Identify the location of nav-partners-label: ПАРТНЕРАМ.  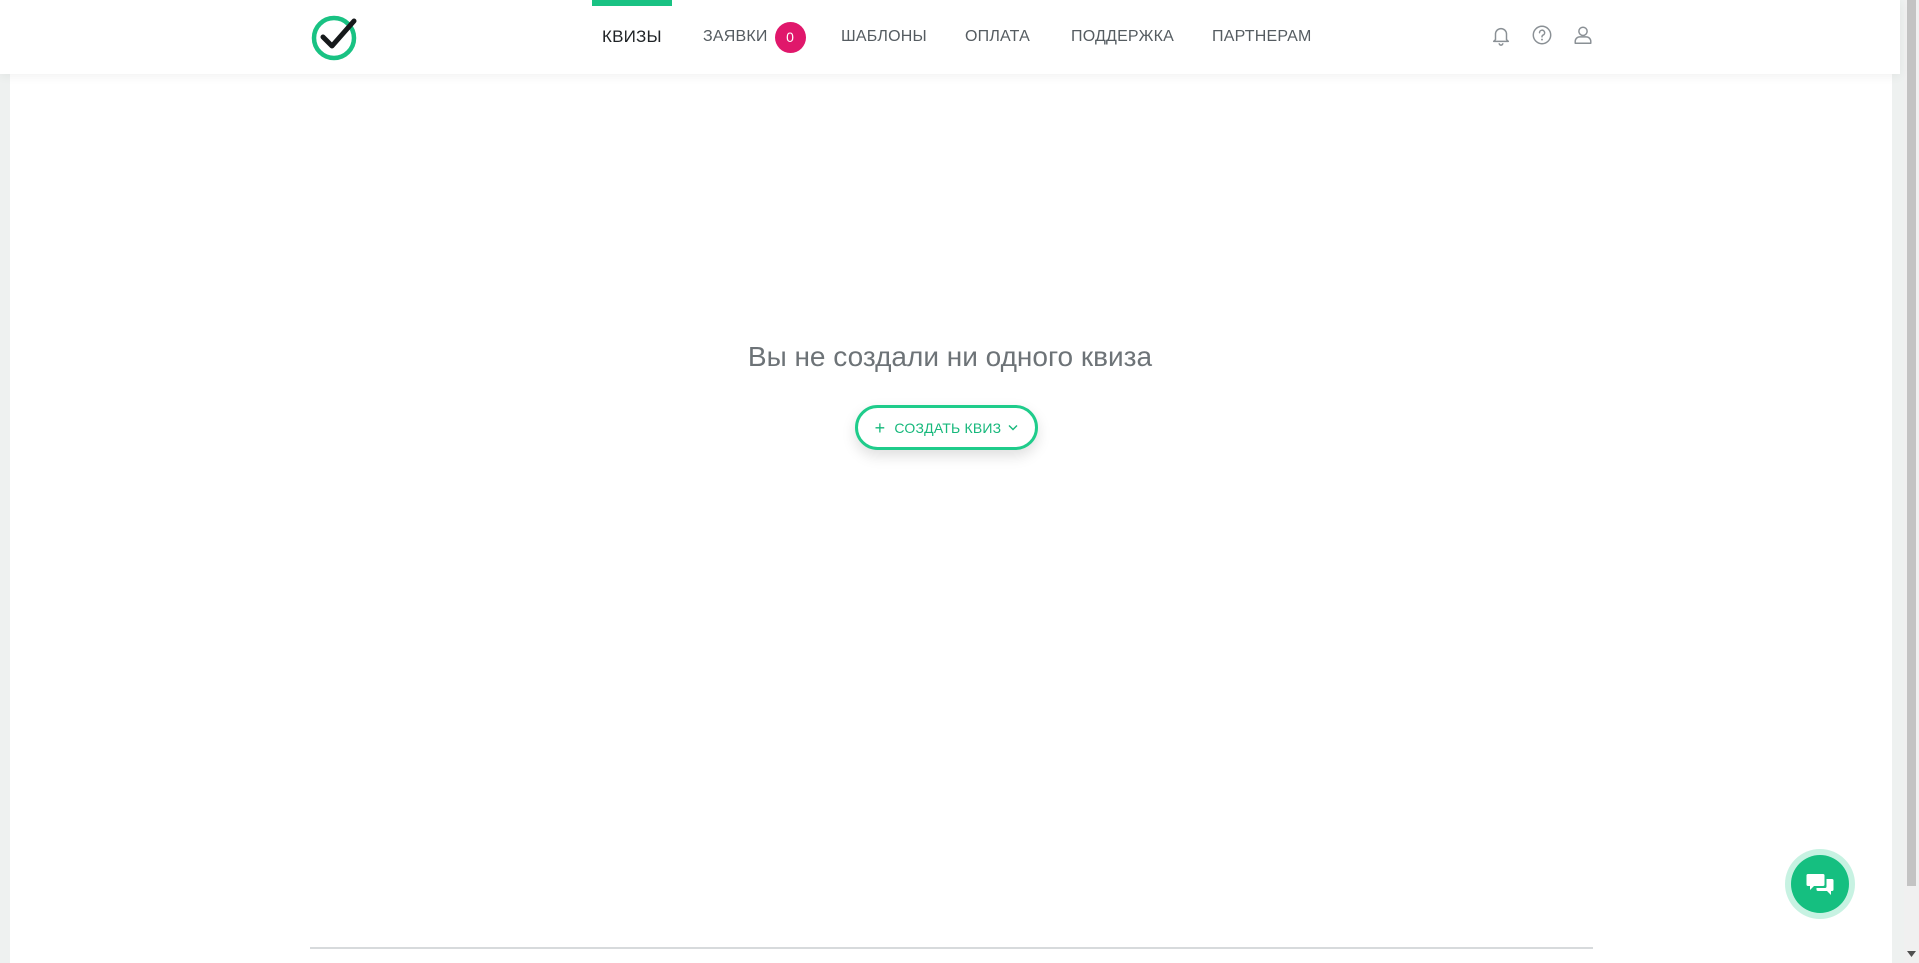
(1262, 36).